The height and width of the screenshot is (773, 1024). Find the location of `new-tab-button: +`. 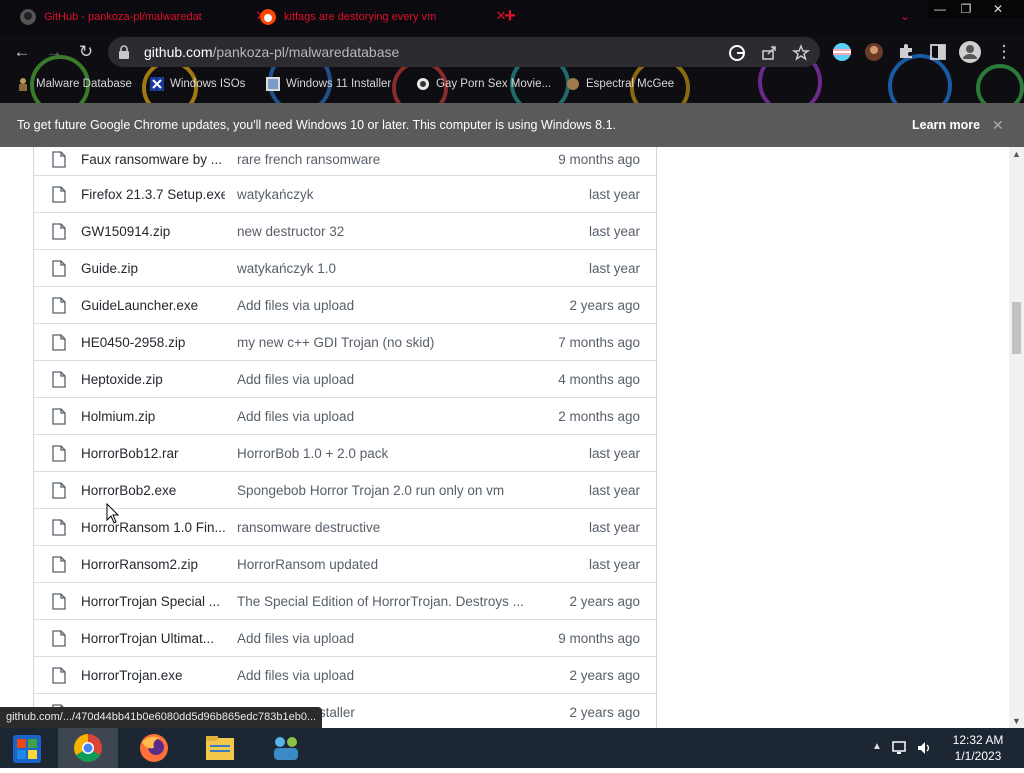

new-tab-button: + is located at coordinates (510, 16).